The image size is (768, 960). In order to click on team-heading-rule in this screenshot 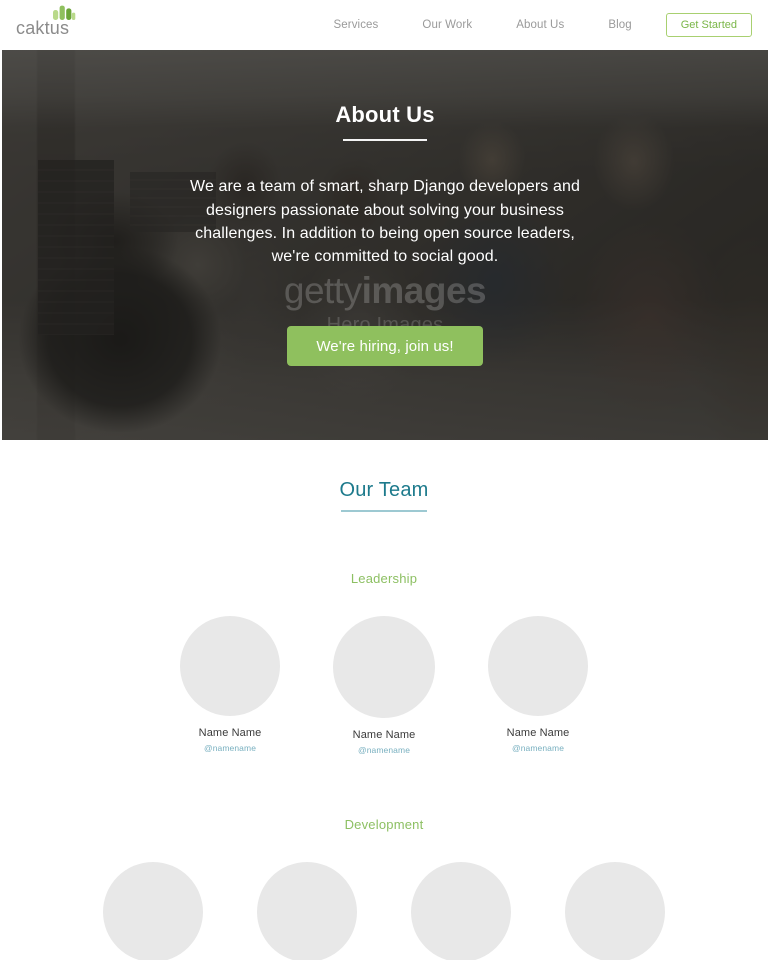, I will do `click(384, 511)`.